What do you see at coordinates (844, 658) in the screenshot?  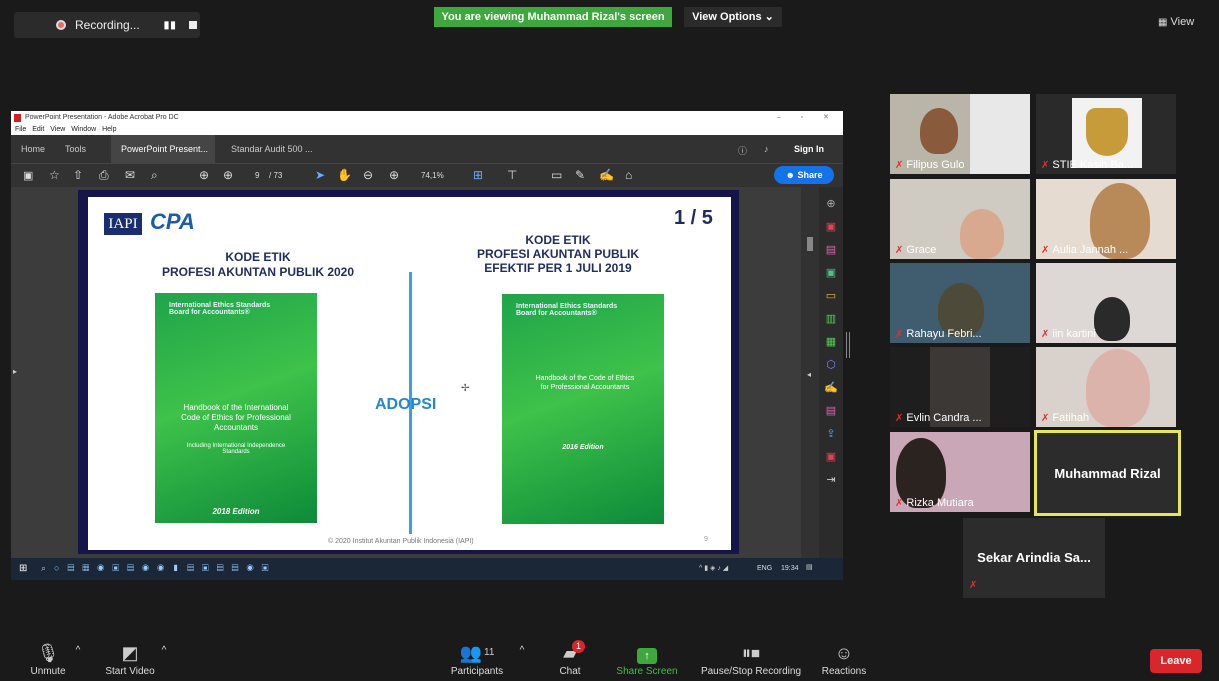 I see `reactions-button: ☺ Reactions` at bounding box center [844, 658].